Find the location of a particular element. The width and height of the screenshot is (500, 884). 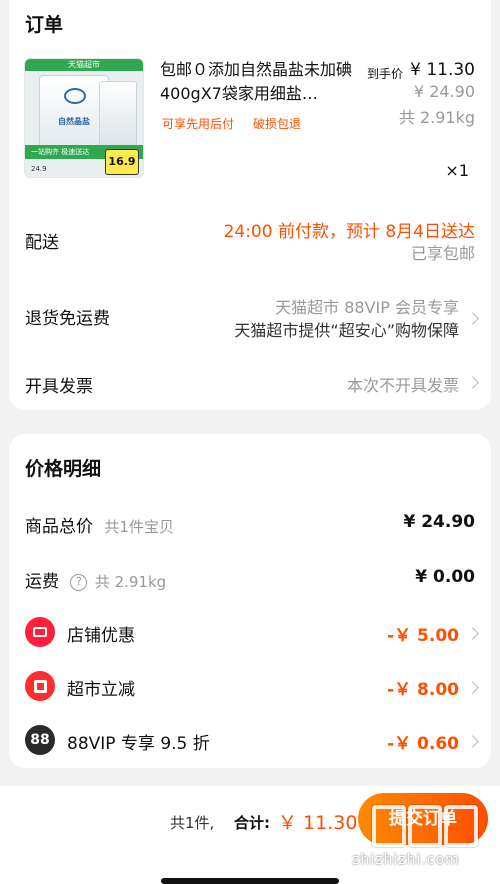

vip88-icon-text: 88 is located at coordinates (40, 740).